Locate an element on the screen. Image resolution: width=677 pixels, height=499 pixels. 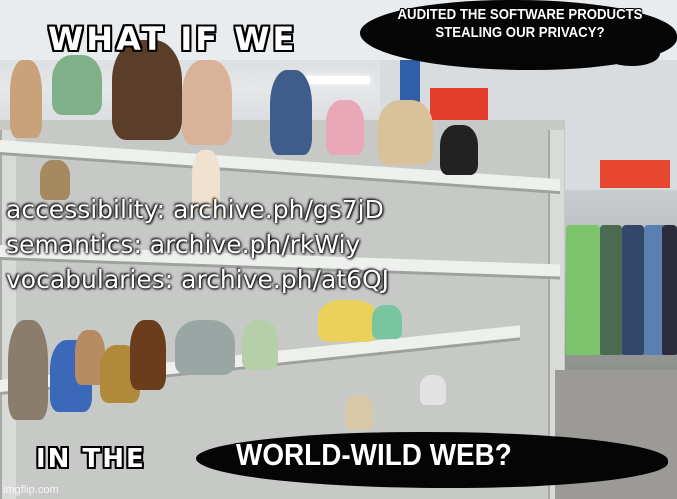
shelf-upright is located at coordinates (8, 314).